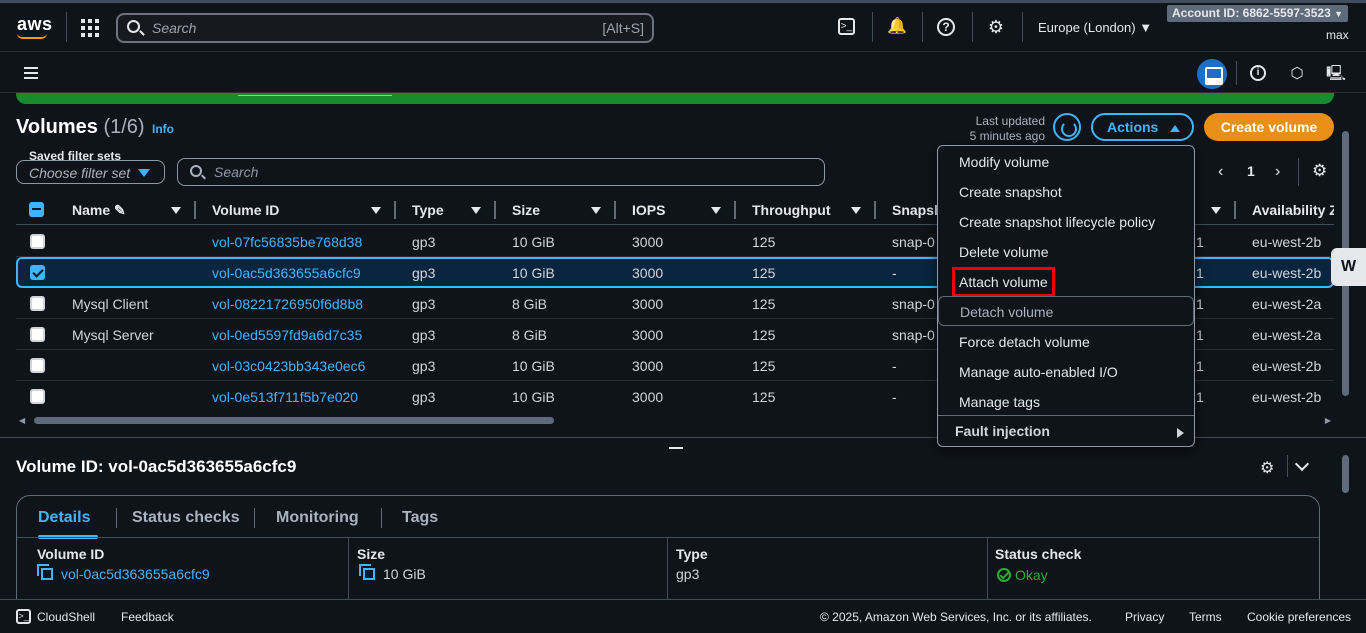  I want to click on details-scrollbar, so click(1346, 520).